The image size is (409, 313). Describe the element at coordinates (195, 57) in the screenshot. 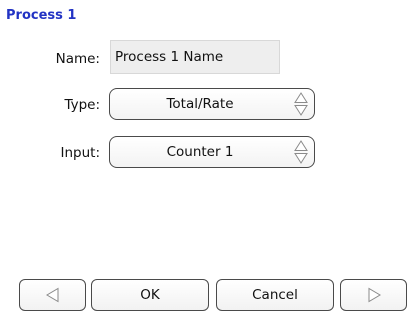

I see `name-field` at that location.